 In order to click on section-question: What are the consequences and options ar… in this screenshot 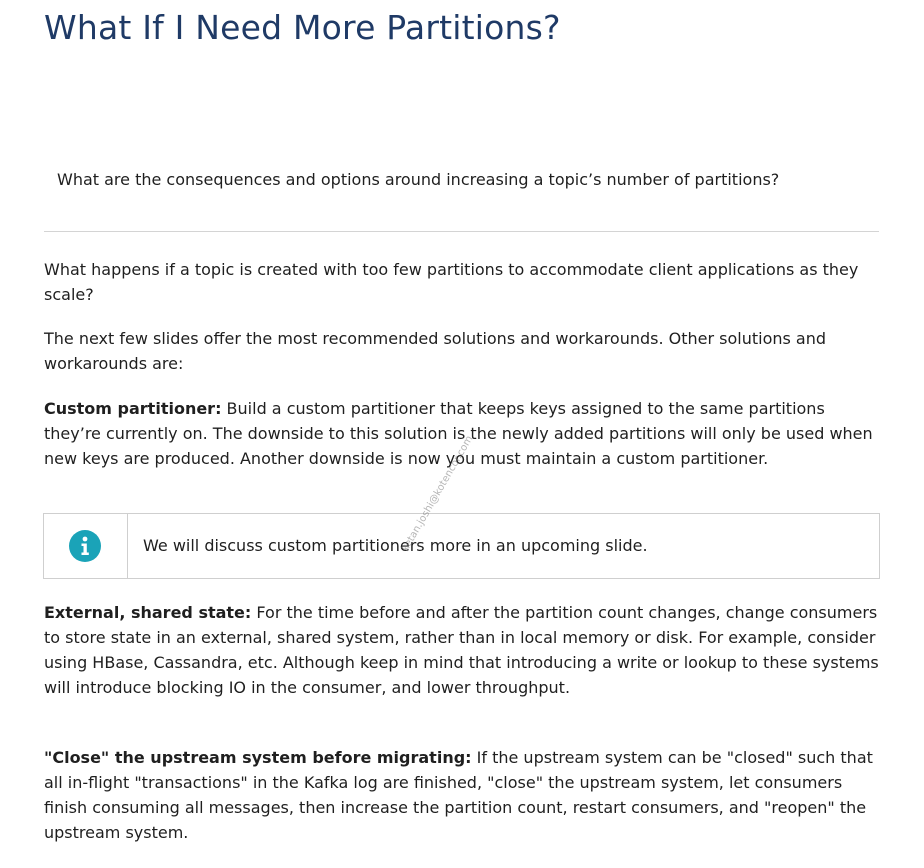, I will do `click(418, 179)`.